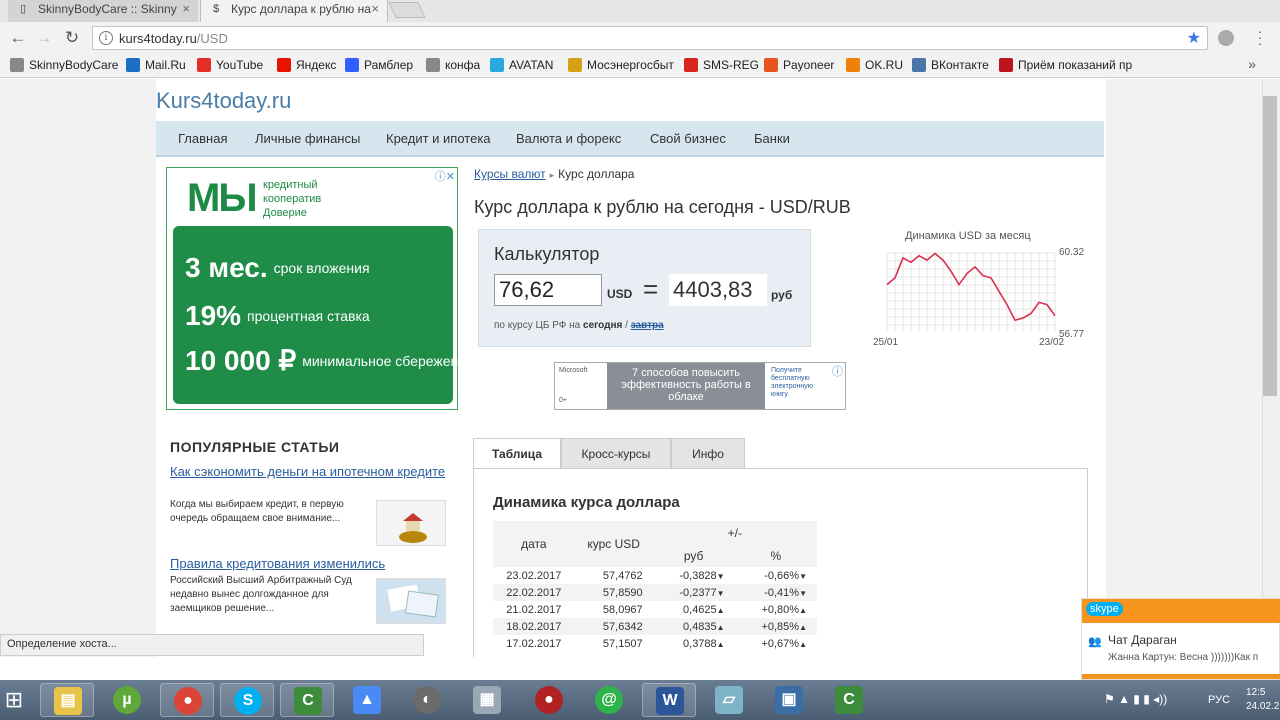  I want to click on tab-table: Таблица, so click(517, 453).